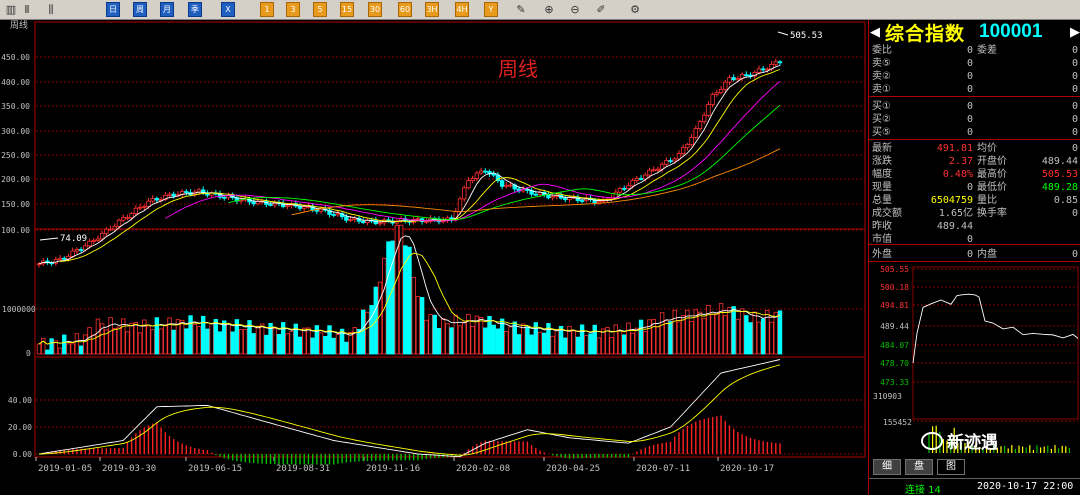 The width and height of the screenshot is (1080, 495). I want to click on panel-tab-1: 盘, so click(919, 467).